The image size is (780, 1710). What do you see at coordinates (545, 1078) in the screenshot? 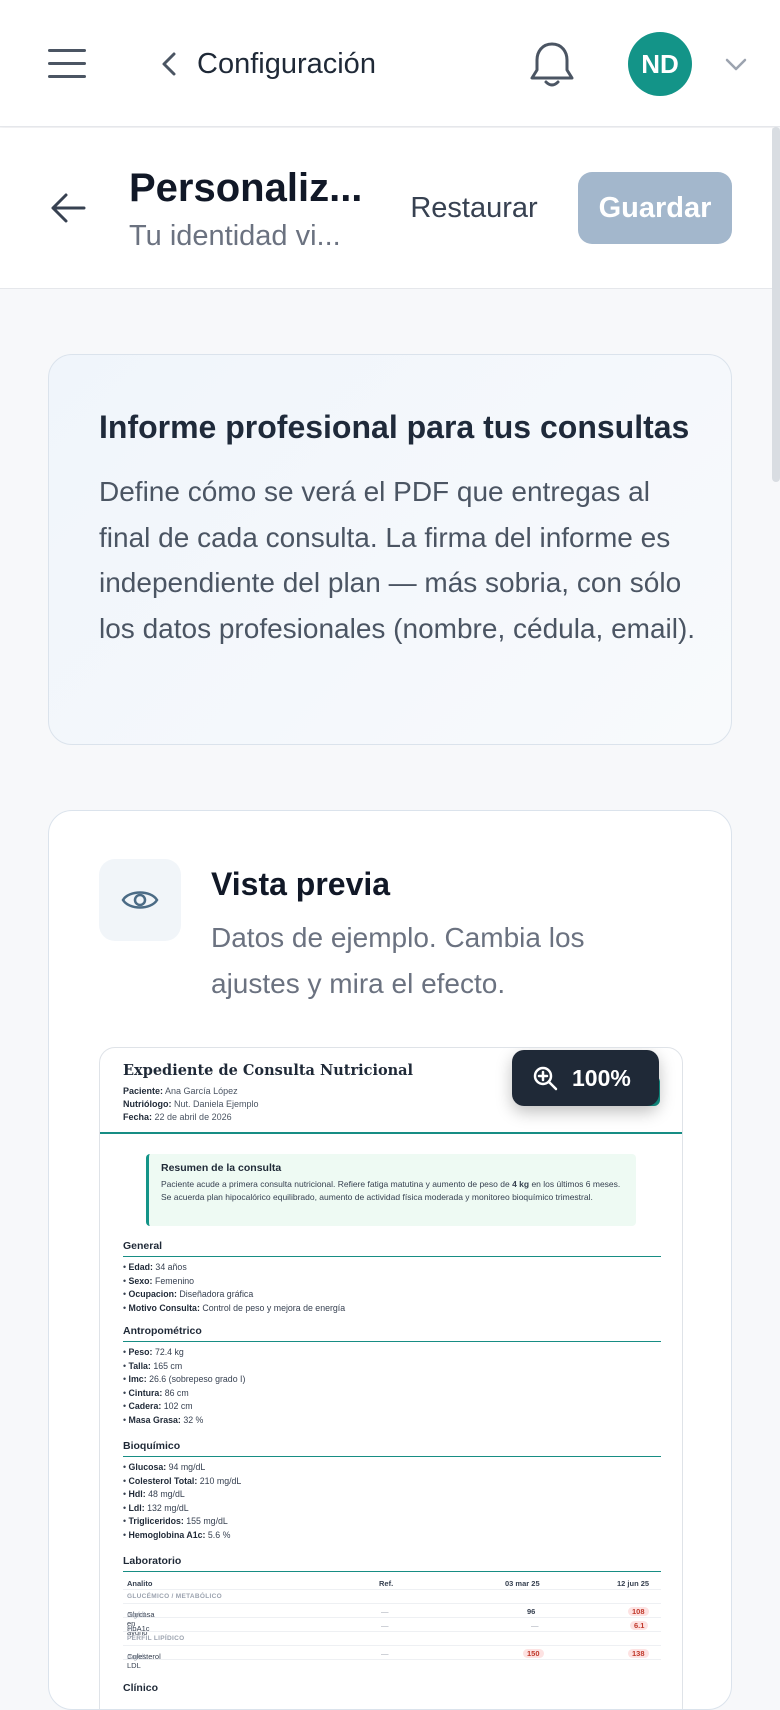
I see `zoom-in-icon` at bounding box center [545, 1078].